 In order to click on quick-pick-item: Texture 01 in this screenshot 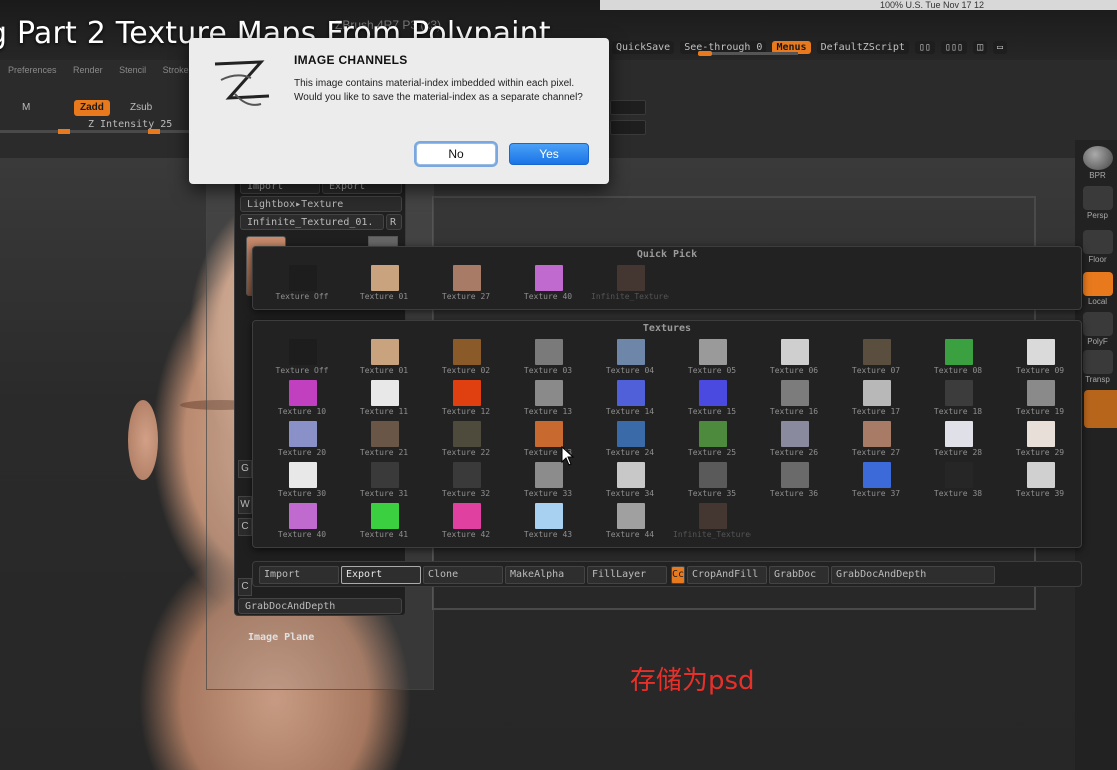, I will do `click(384, 282)`.